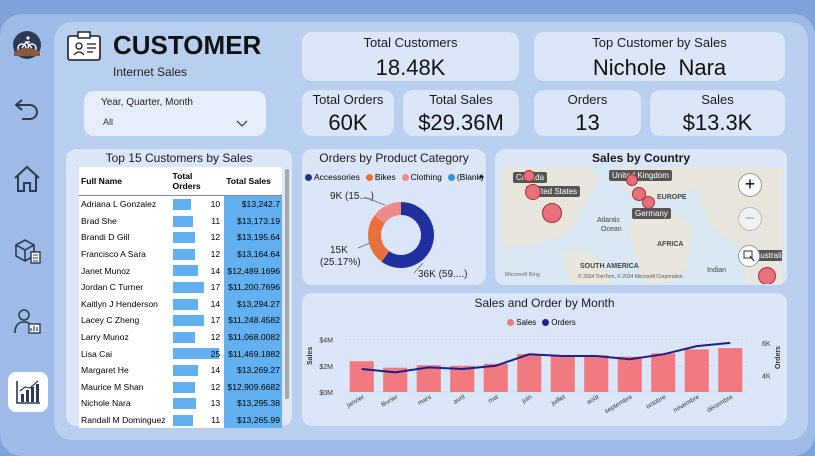  Describe the element at coordinates (648, 202) in the screenshot. I see `map-bubble-germany` at that location.